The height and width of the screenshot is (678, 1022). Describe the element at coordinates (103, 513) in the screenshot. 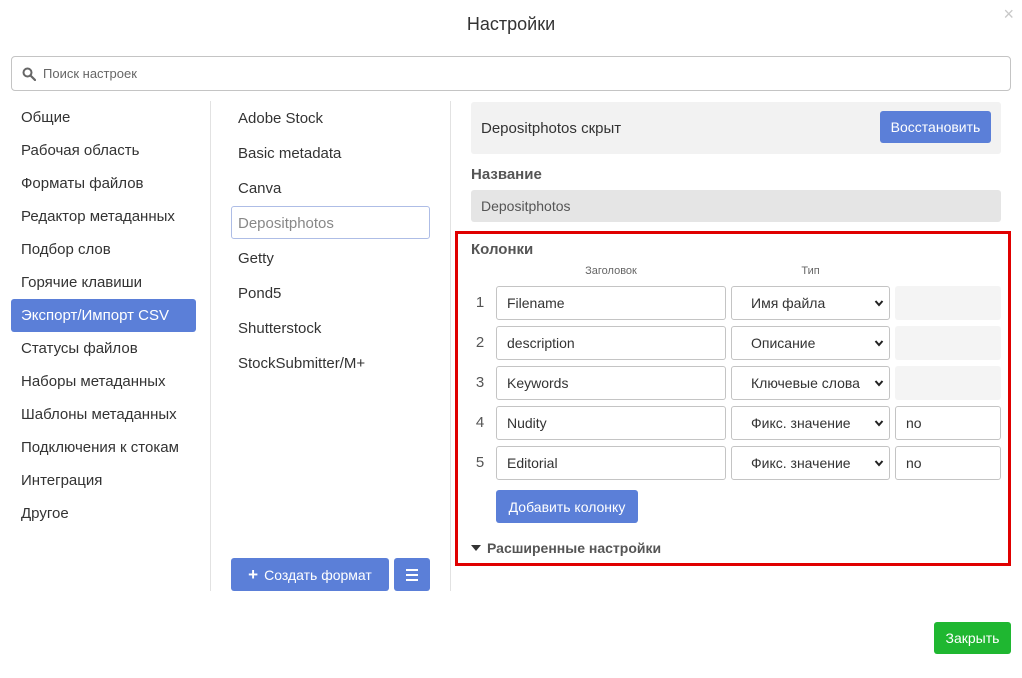

I see `sidebar-item-other: Другое` at that location.